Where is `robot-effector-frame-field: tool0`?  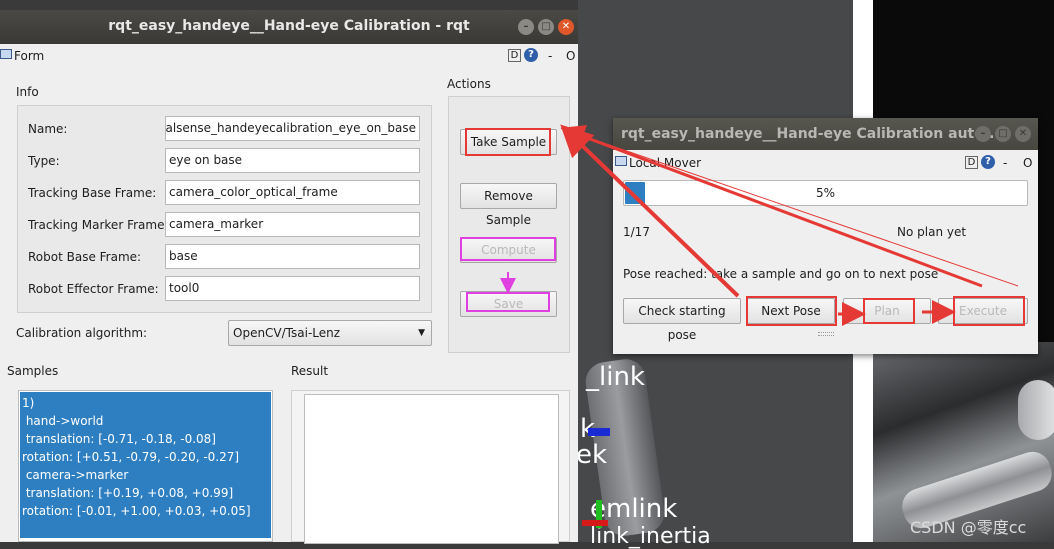
robot-effector-frame-field: tool0 is located at coordinates (292, 288).